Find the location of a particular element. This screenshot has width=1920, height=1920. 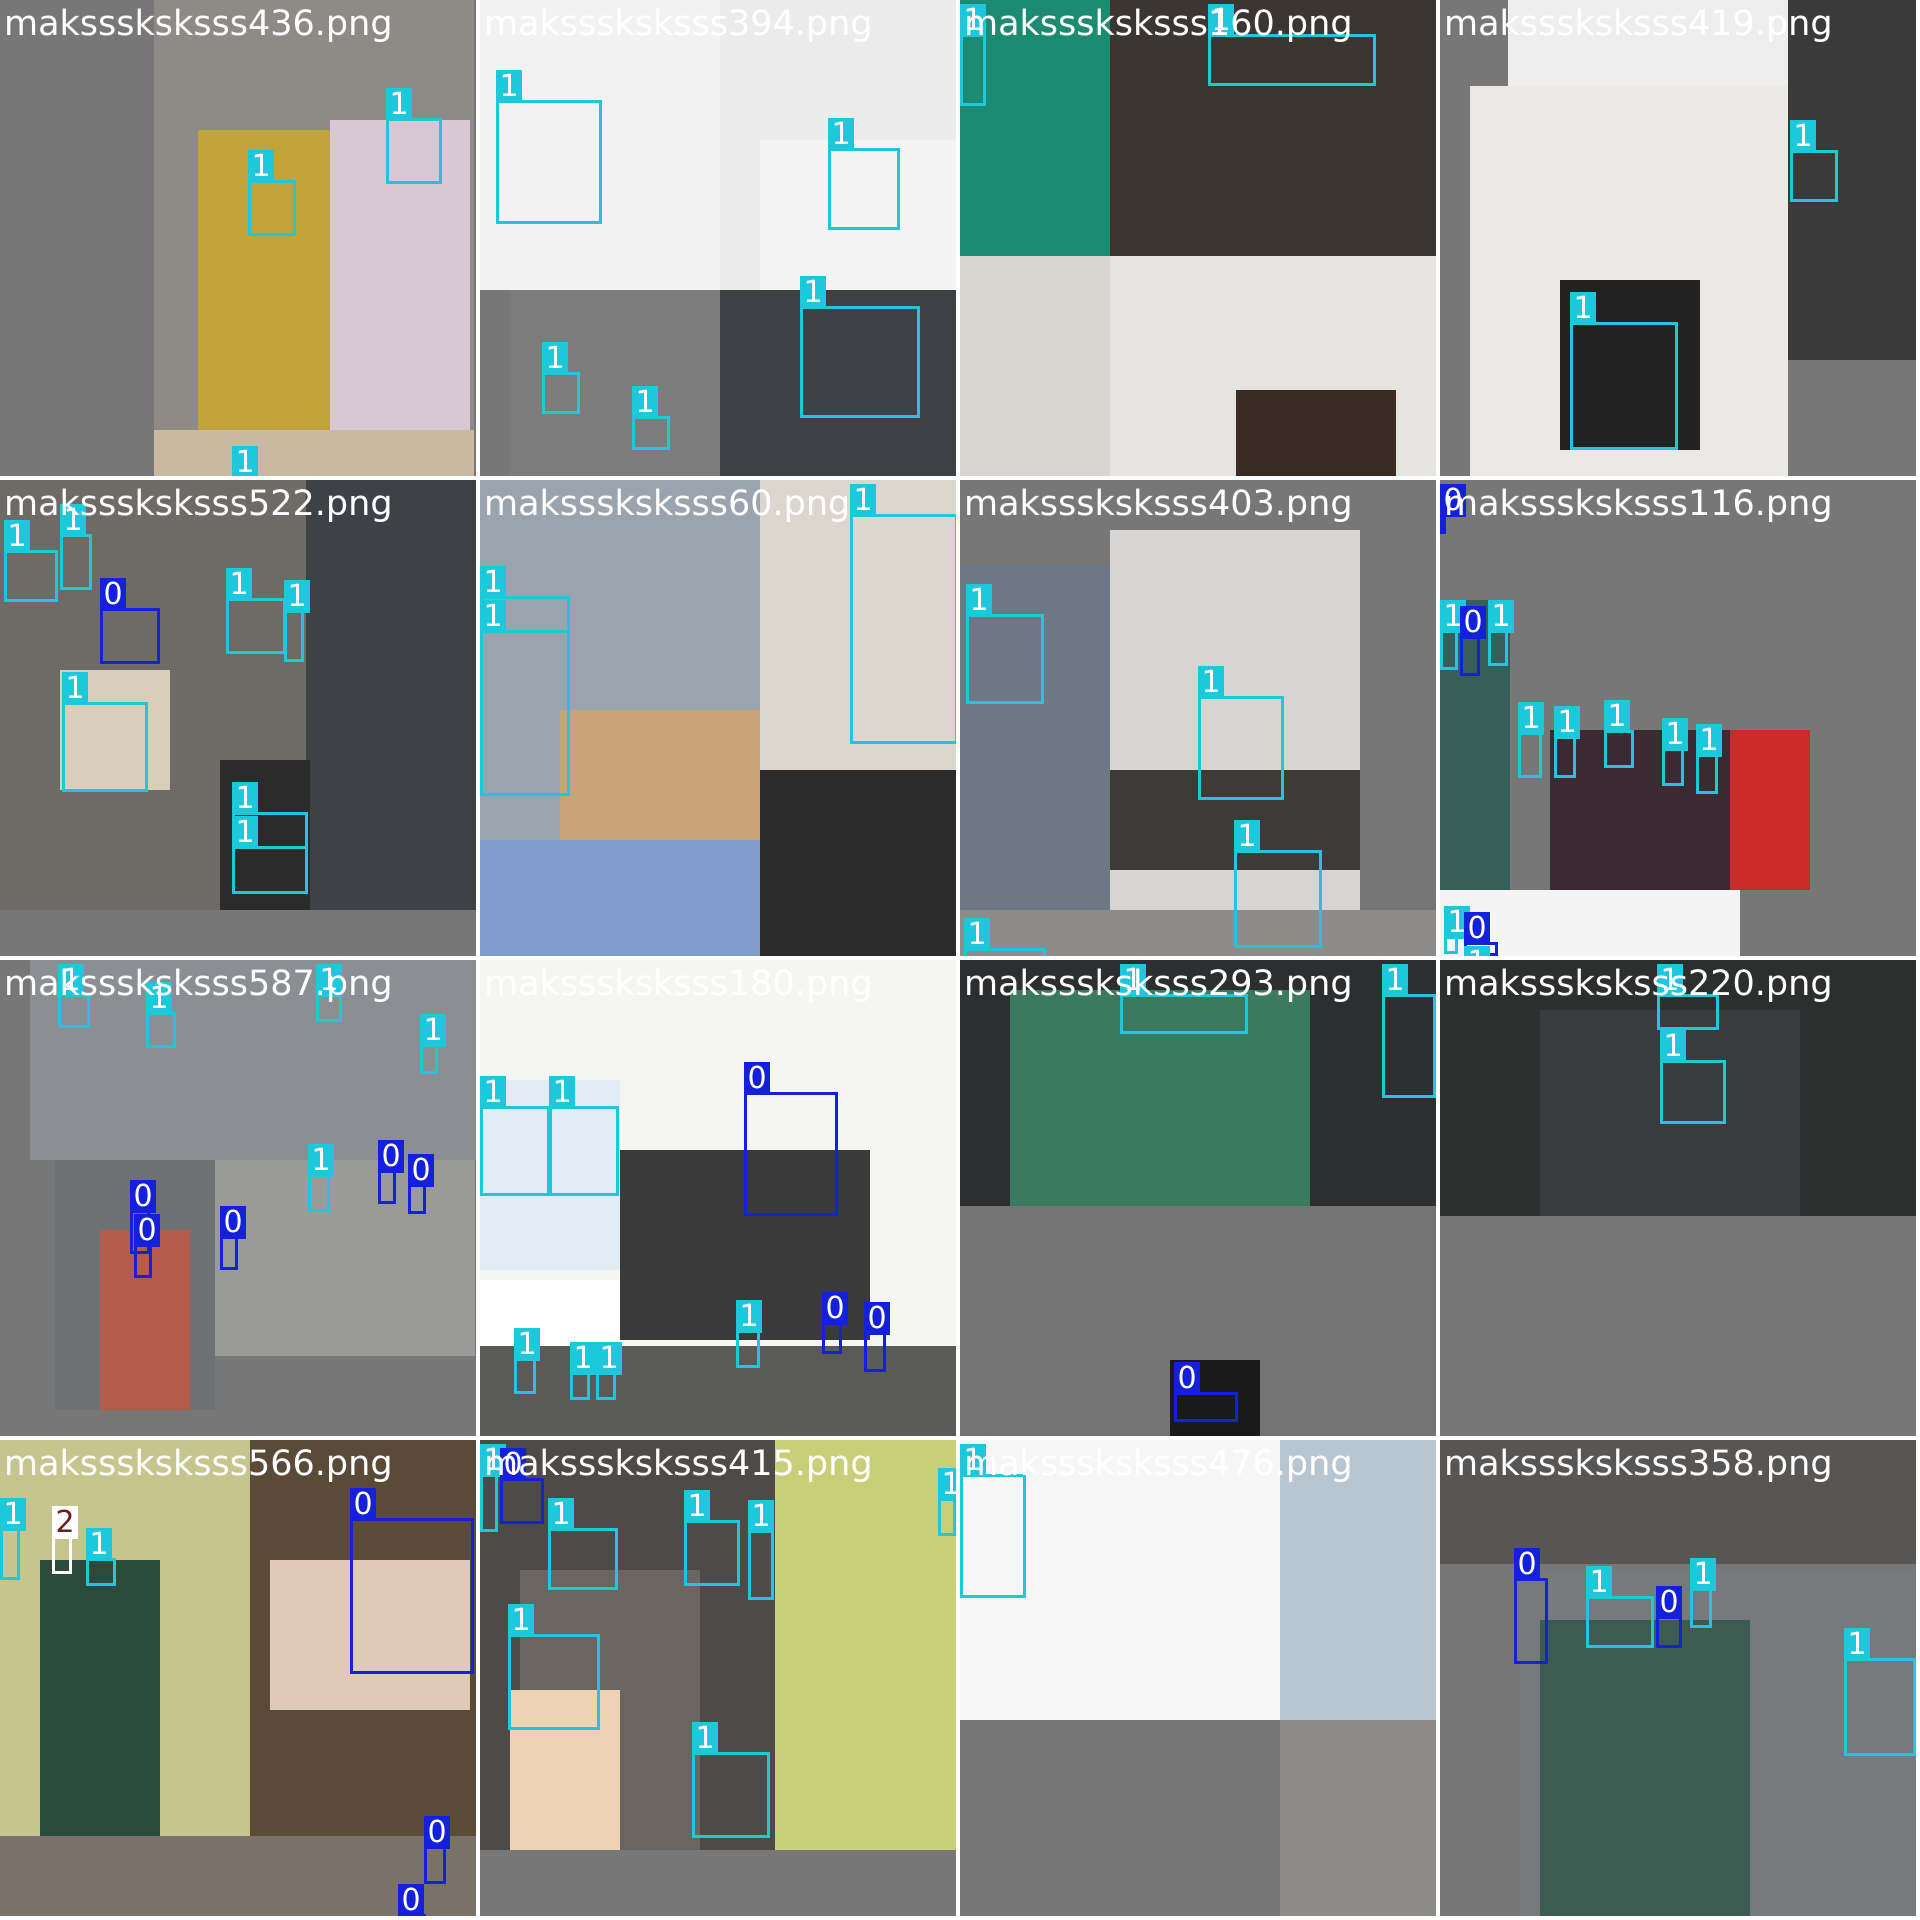

mosaic-tile: maksssksksss403.png 1 1 1 1 is located at coordinates (1198, 718).